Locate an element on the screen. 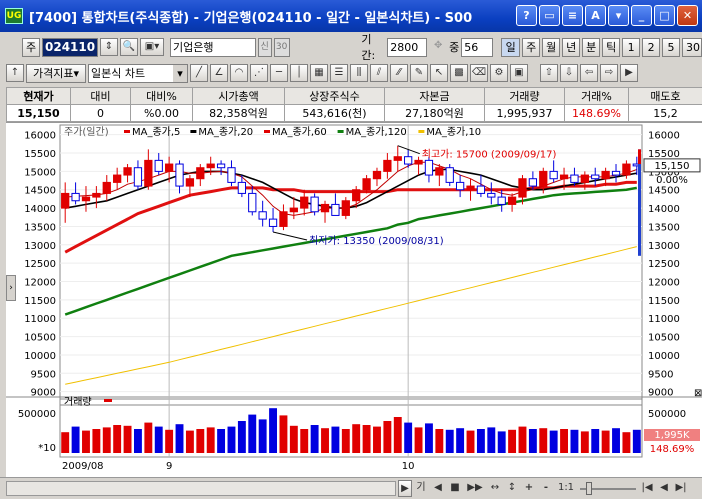 Image resolution: width=702 pixels, height=499 pixels. font-button: A is located at coordinates (595, 15).